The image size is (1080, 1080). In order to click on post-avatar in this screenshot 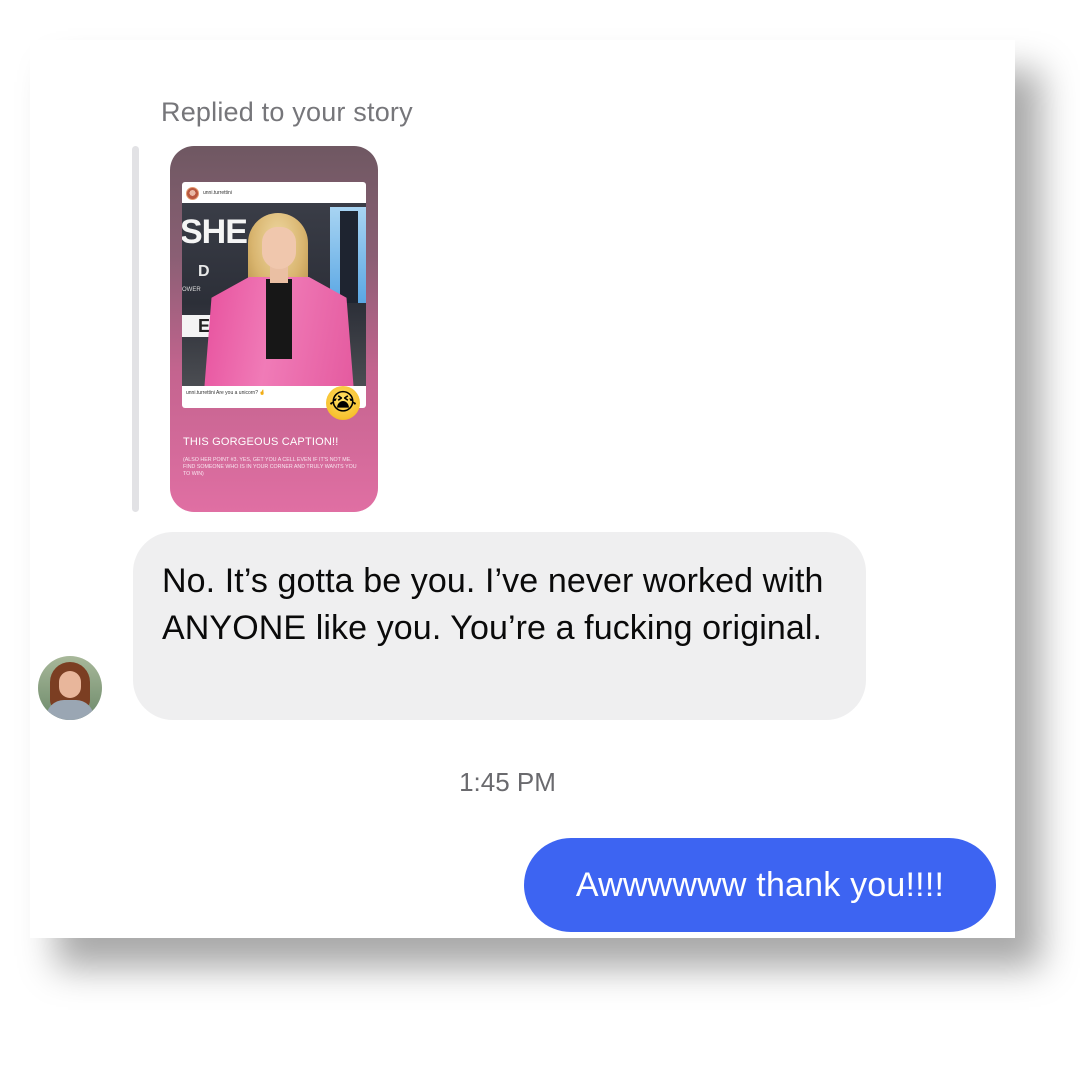, I will do `click(192, 193)`.